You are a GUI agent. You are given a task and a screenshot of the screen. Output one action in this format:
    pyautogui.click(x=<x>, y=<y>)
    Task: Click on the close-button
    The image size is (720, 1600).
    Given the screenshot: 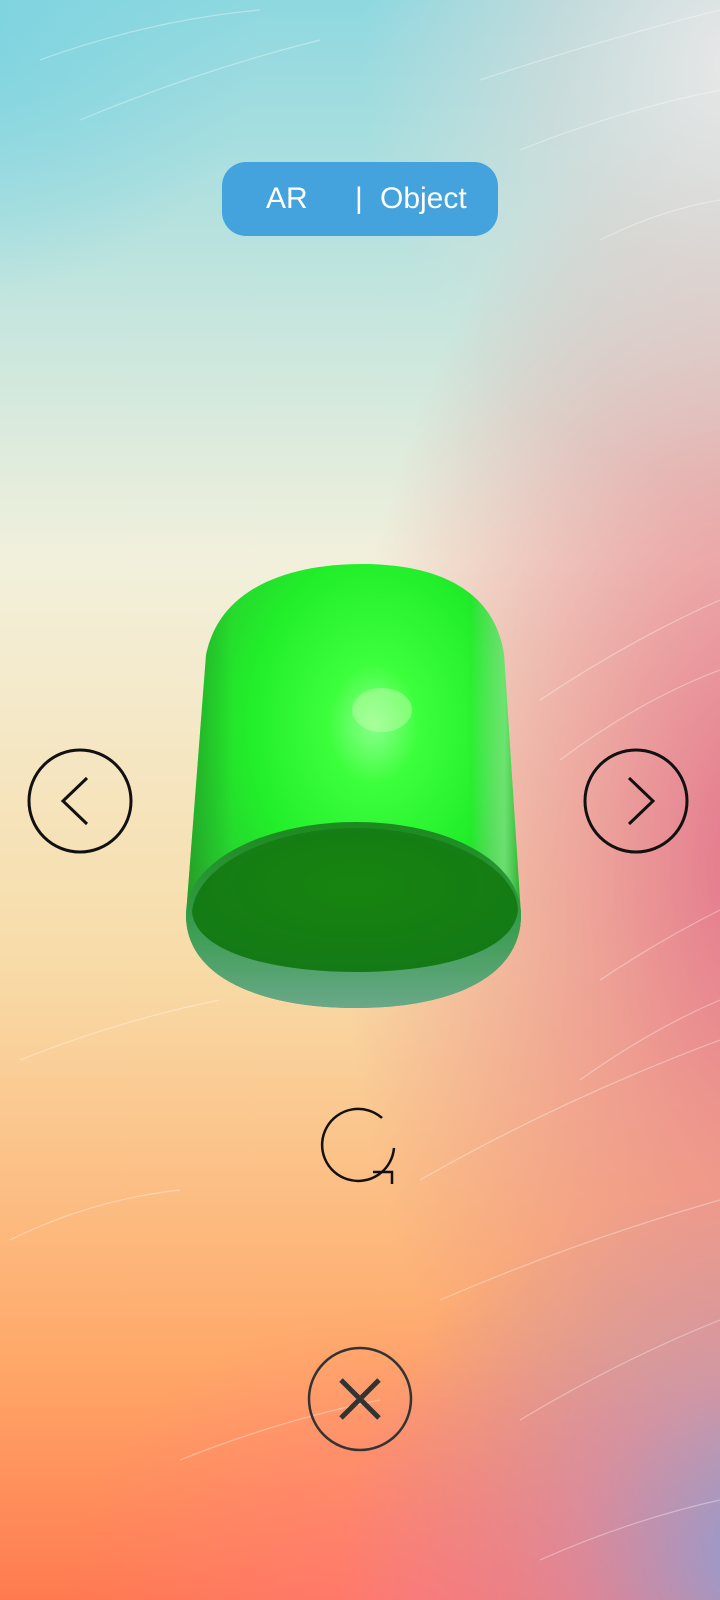 What is the action you would take?
    pyautogui.click(x=360, y=1399)
    